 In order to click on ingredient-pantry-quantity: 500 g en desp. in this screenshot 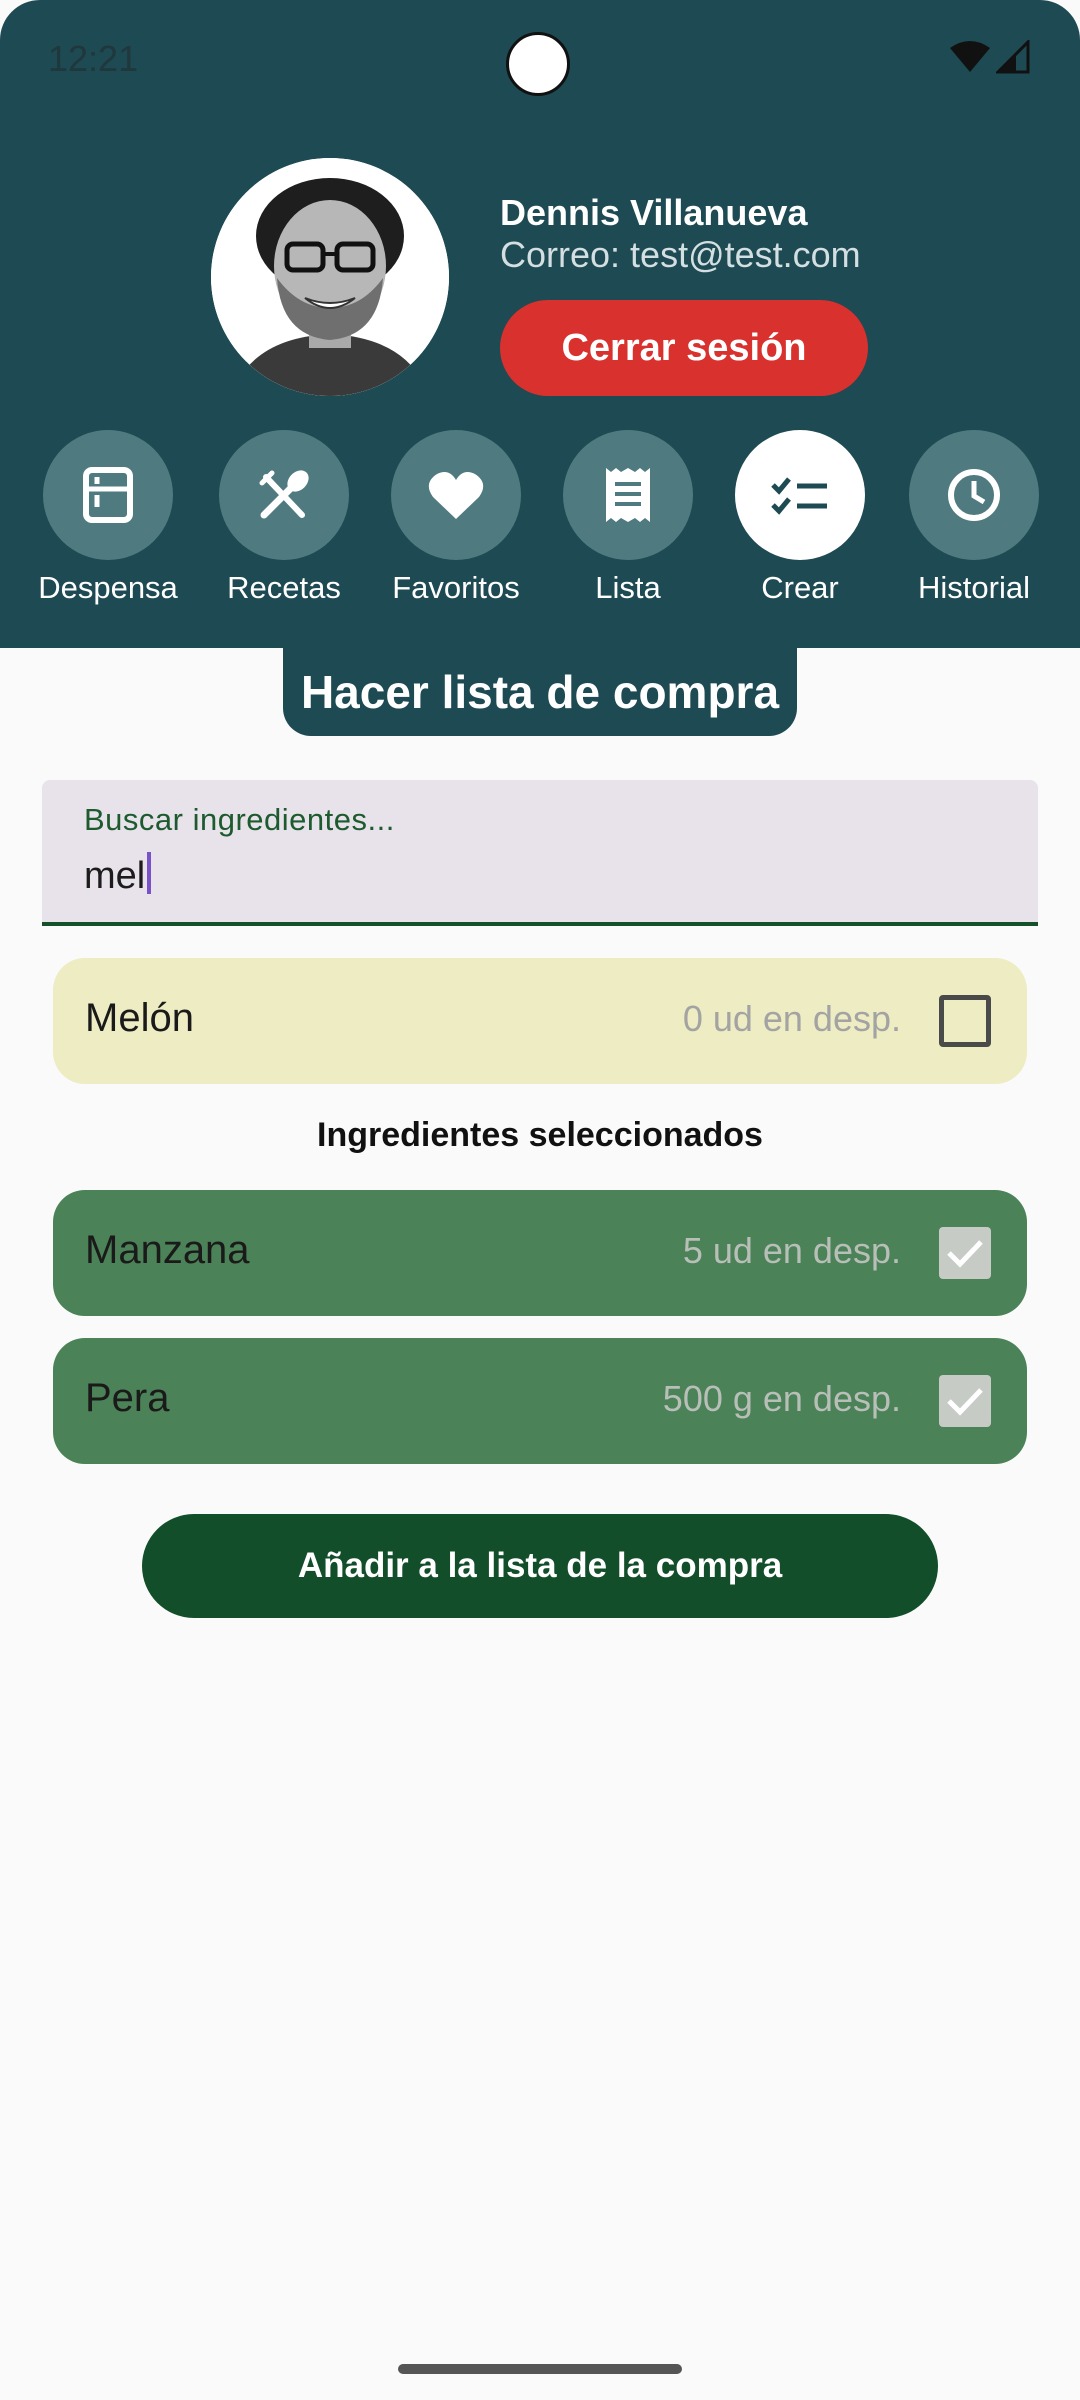, I will do `click(781, 1398)`.